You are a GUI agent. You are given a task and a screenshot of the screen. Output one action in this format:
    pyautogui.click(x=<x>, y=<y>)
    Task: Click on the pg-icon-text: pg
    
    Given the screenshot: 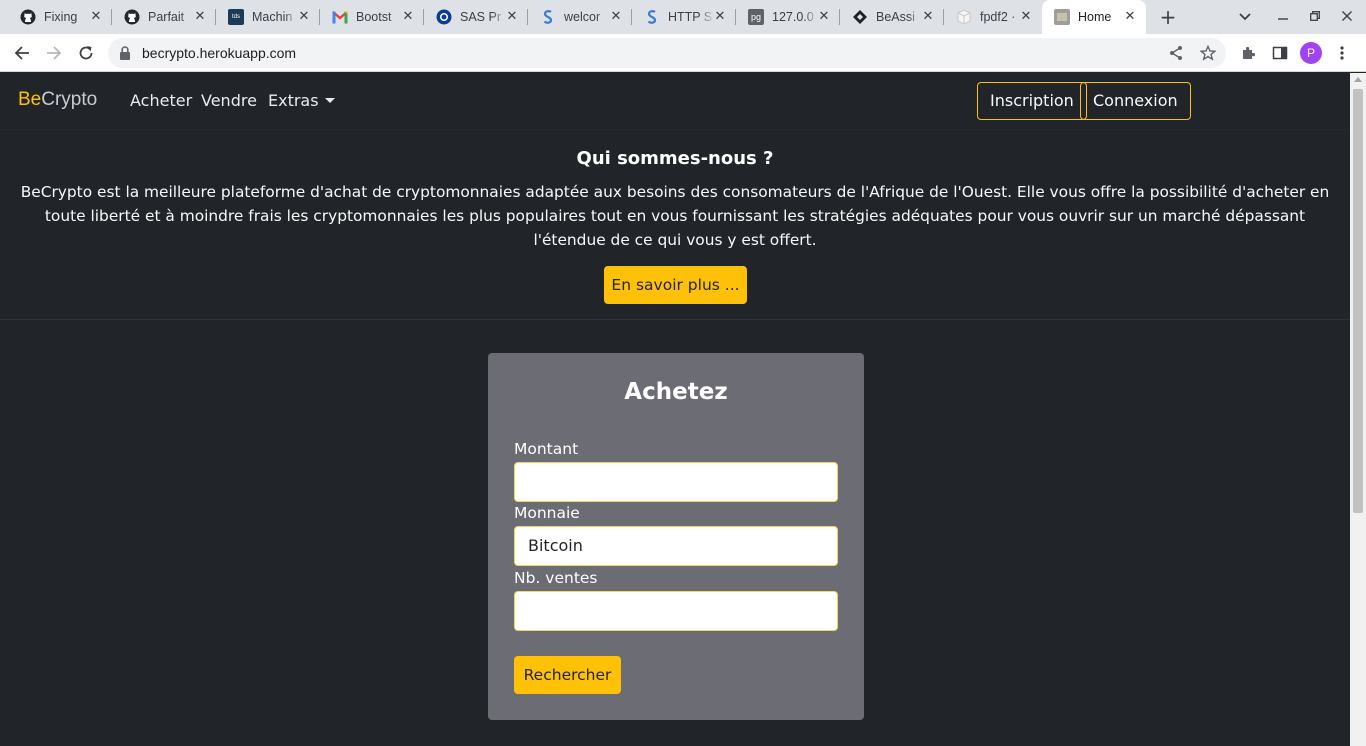 What is the action you would take?
    pyautogui.click(x=755, y=17)
    